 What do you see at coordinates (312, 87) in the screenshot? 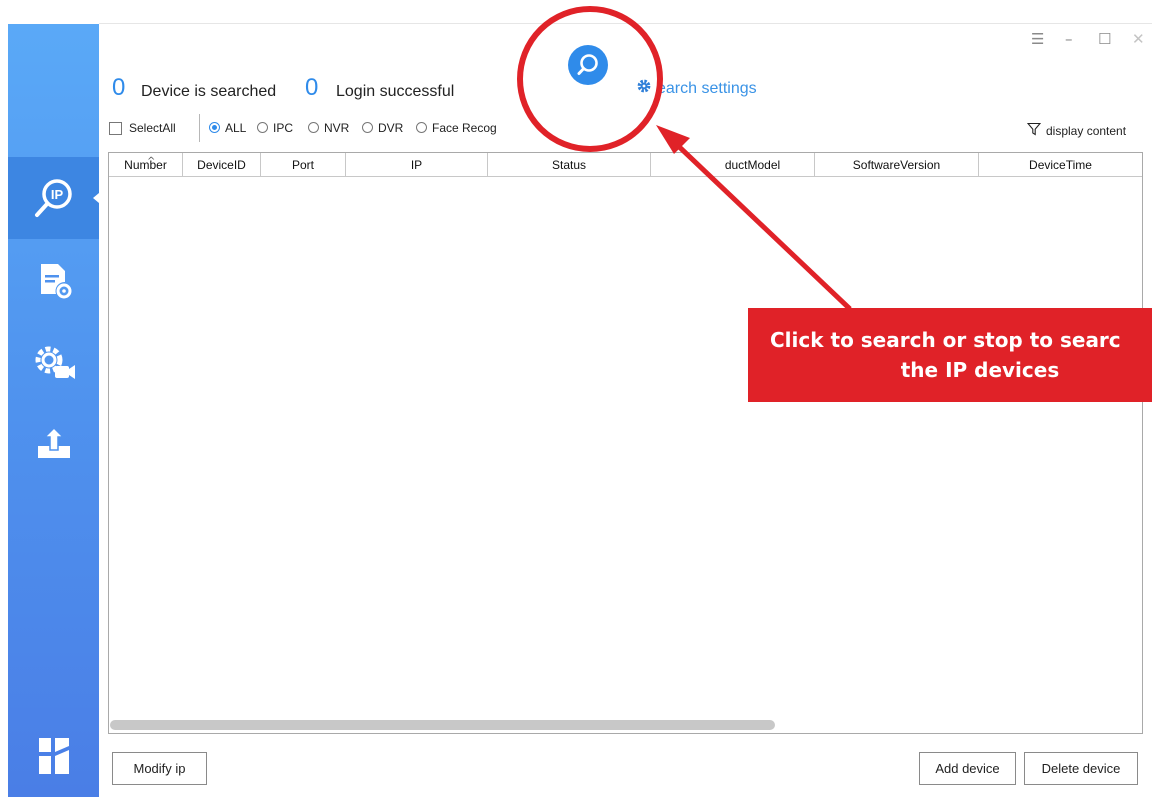
I see `login-count: 0` at bounding box center [312, 87].